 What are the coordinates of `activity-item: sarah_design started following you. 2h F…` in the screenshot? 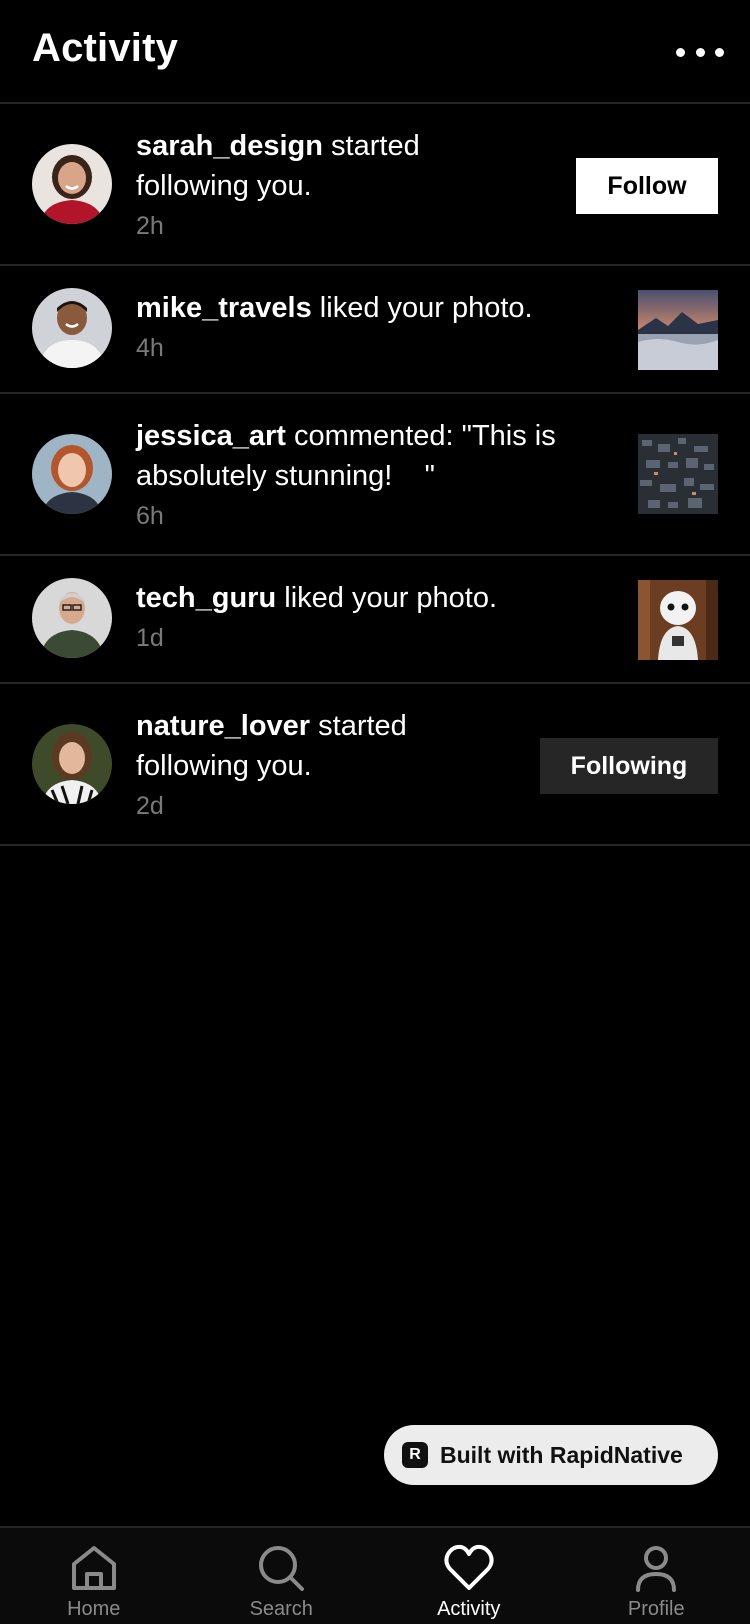 It's located at (375, 185).